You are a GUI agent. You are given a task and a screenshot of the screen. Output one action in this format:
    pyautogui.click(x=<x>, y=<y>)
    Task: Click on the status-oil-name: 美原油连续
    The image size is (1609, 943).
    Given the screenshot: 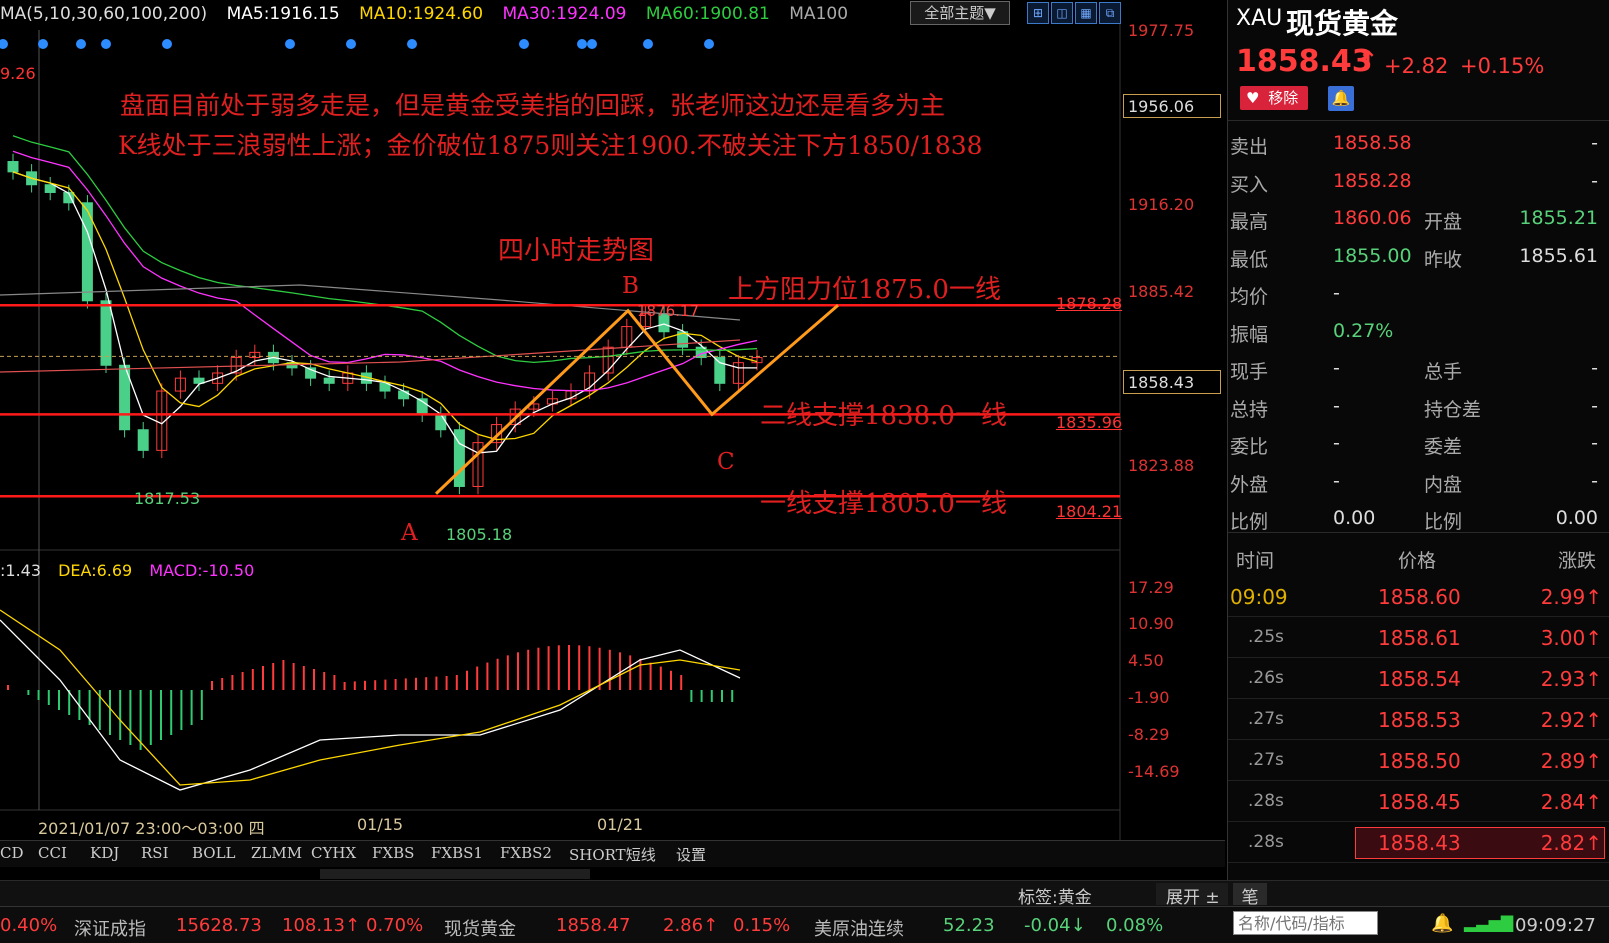 What is the action you would take?
    pyautogui.click(x=859, y=928)
    